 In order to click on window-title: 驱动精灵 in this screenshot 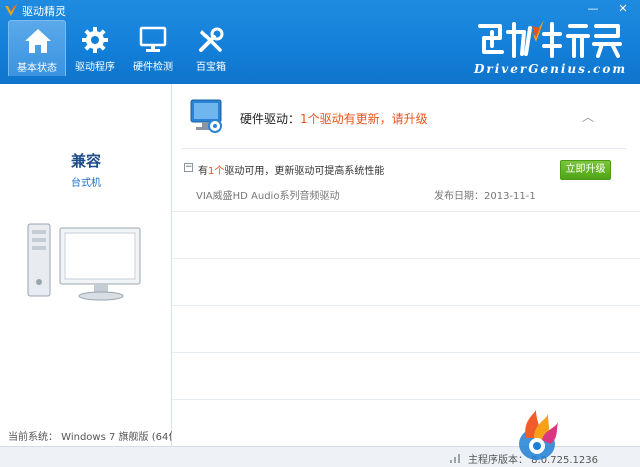, I will do `click(44, 11)`.